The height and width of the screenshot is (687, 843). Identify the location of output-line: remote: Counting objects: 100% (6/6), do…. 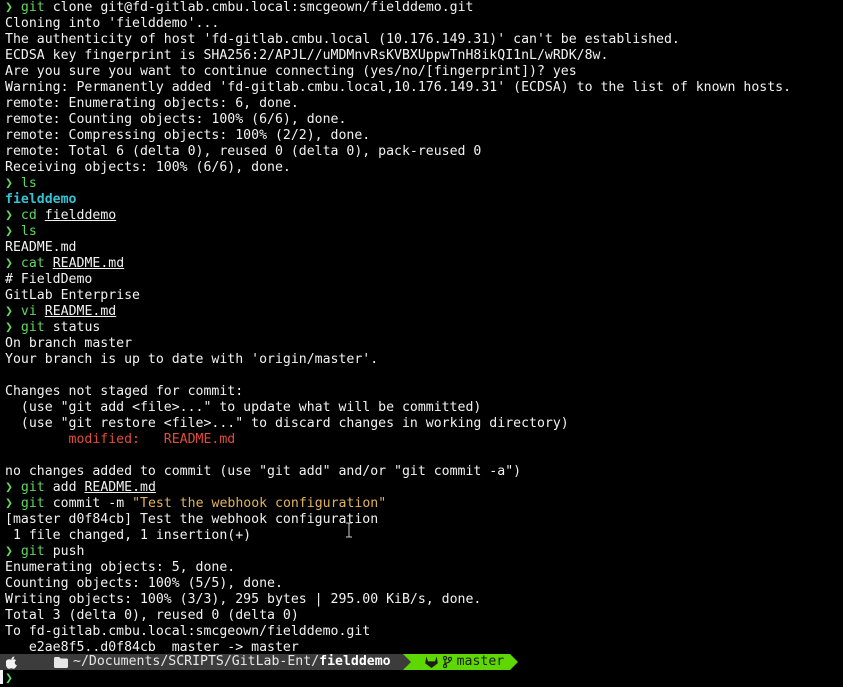
(423, 120).